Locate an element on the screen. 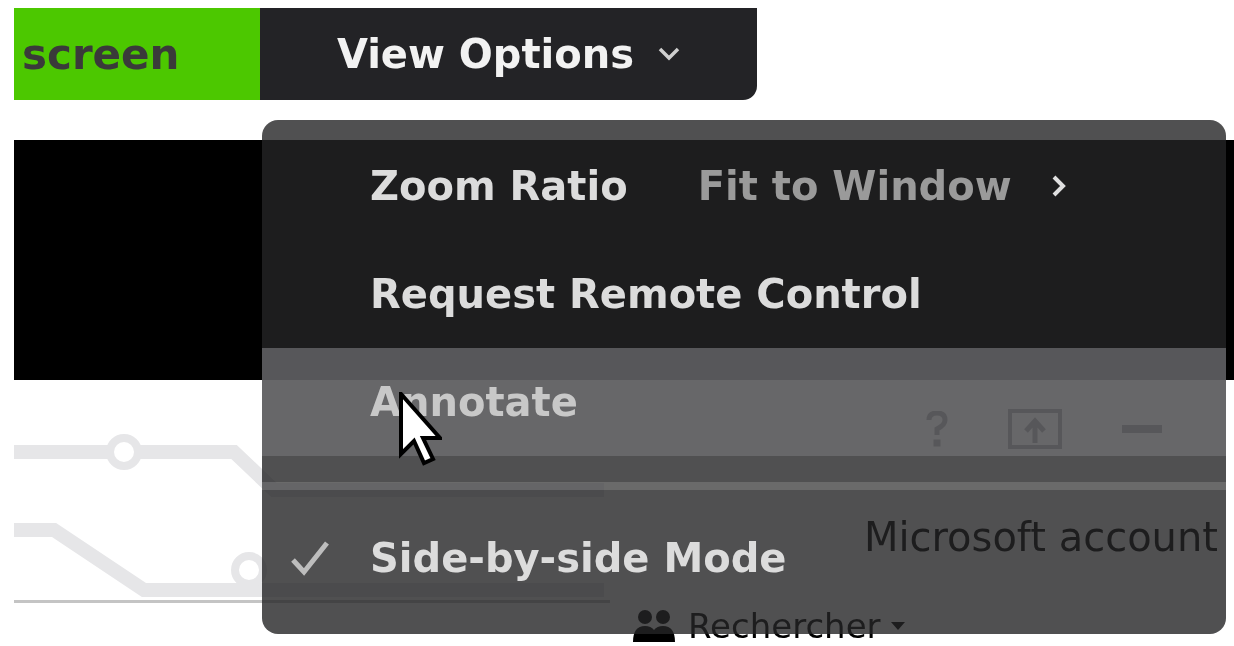  menu-item: Zoom Ratio Fit to Window is located at coordinates (679, 186).